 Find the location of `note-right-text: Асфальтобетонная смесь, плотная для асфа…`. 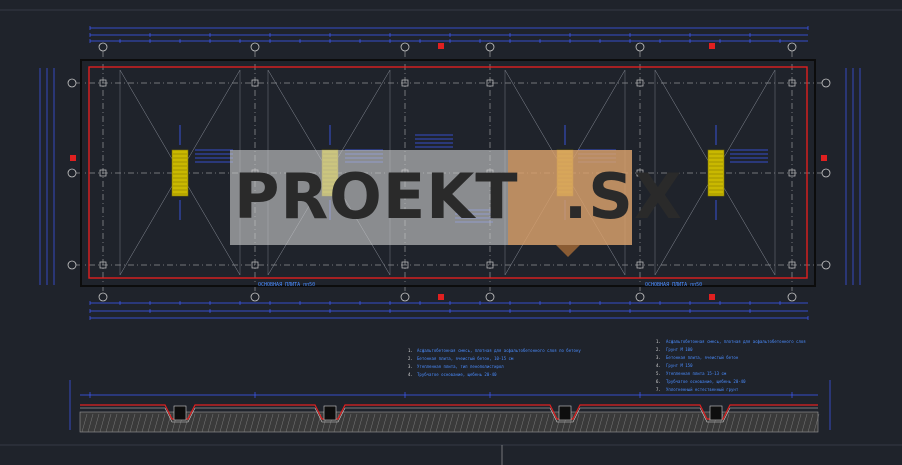

note-right-text: Асфальтобетонная смесь, плотная для асфа… is located at coordinates (736, 341).